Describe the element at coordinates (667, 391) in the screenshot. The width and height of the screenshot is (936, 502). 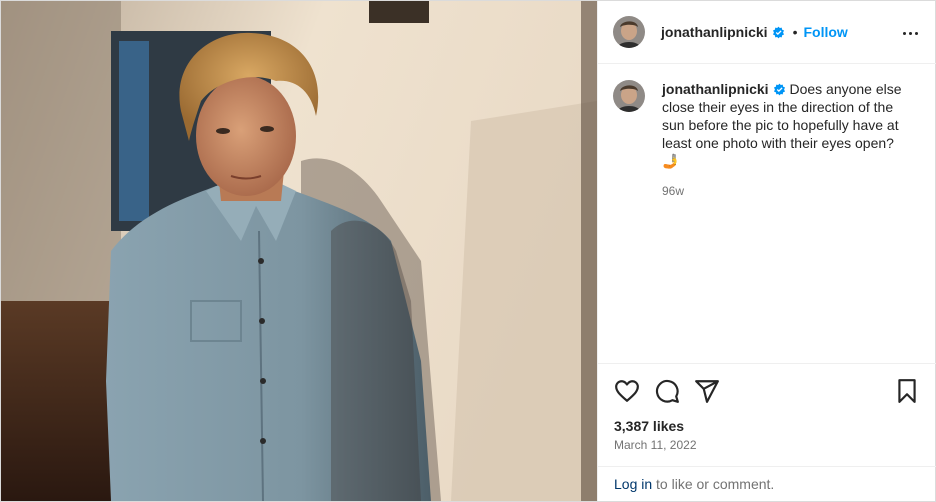
I see `comment-icon` at that location.